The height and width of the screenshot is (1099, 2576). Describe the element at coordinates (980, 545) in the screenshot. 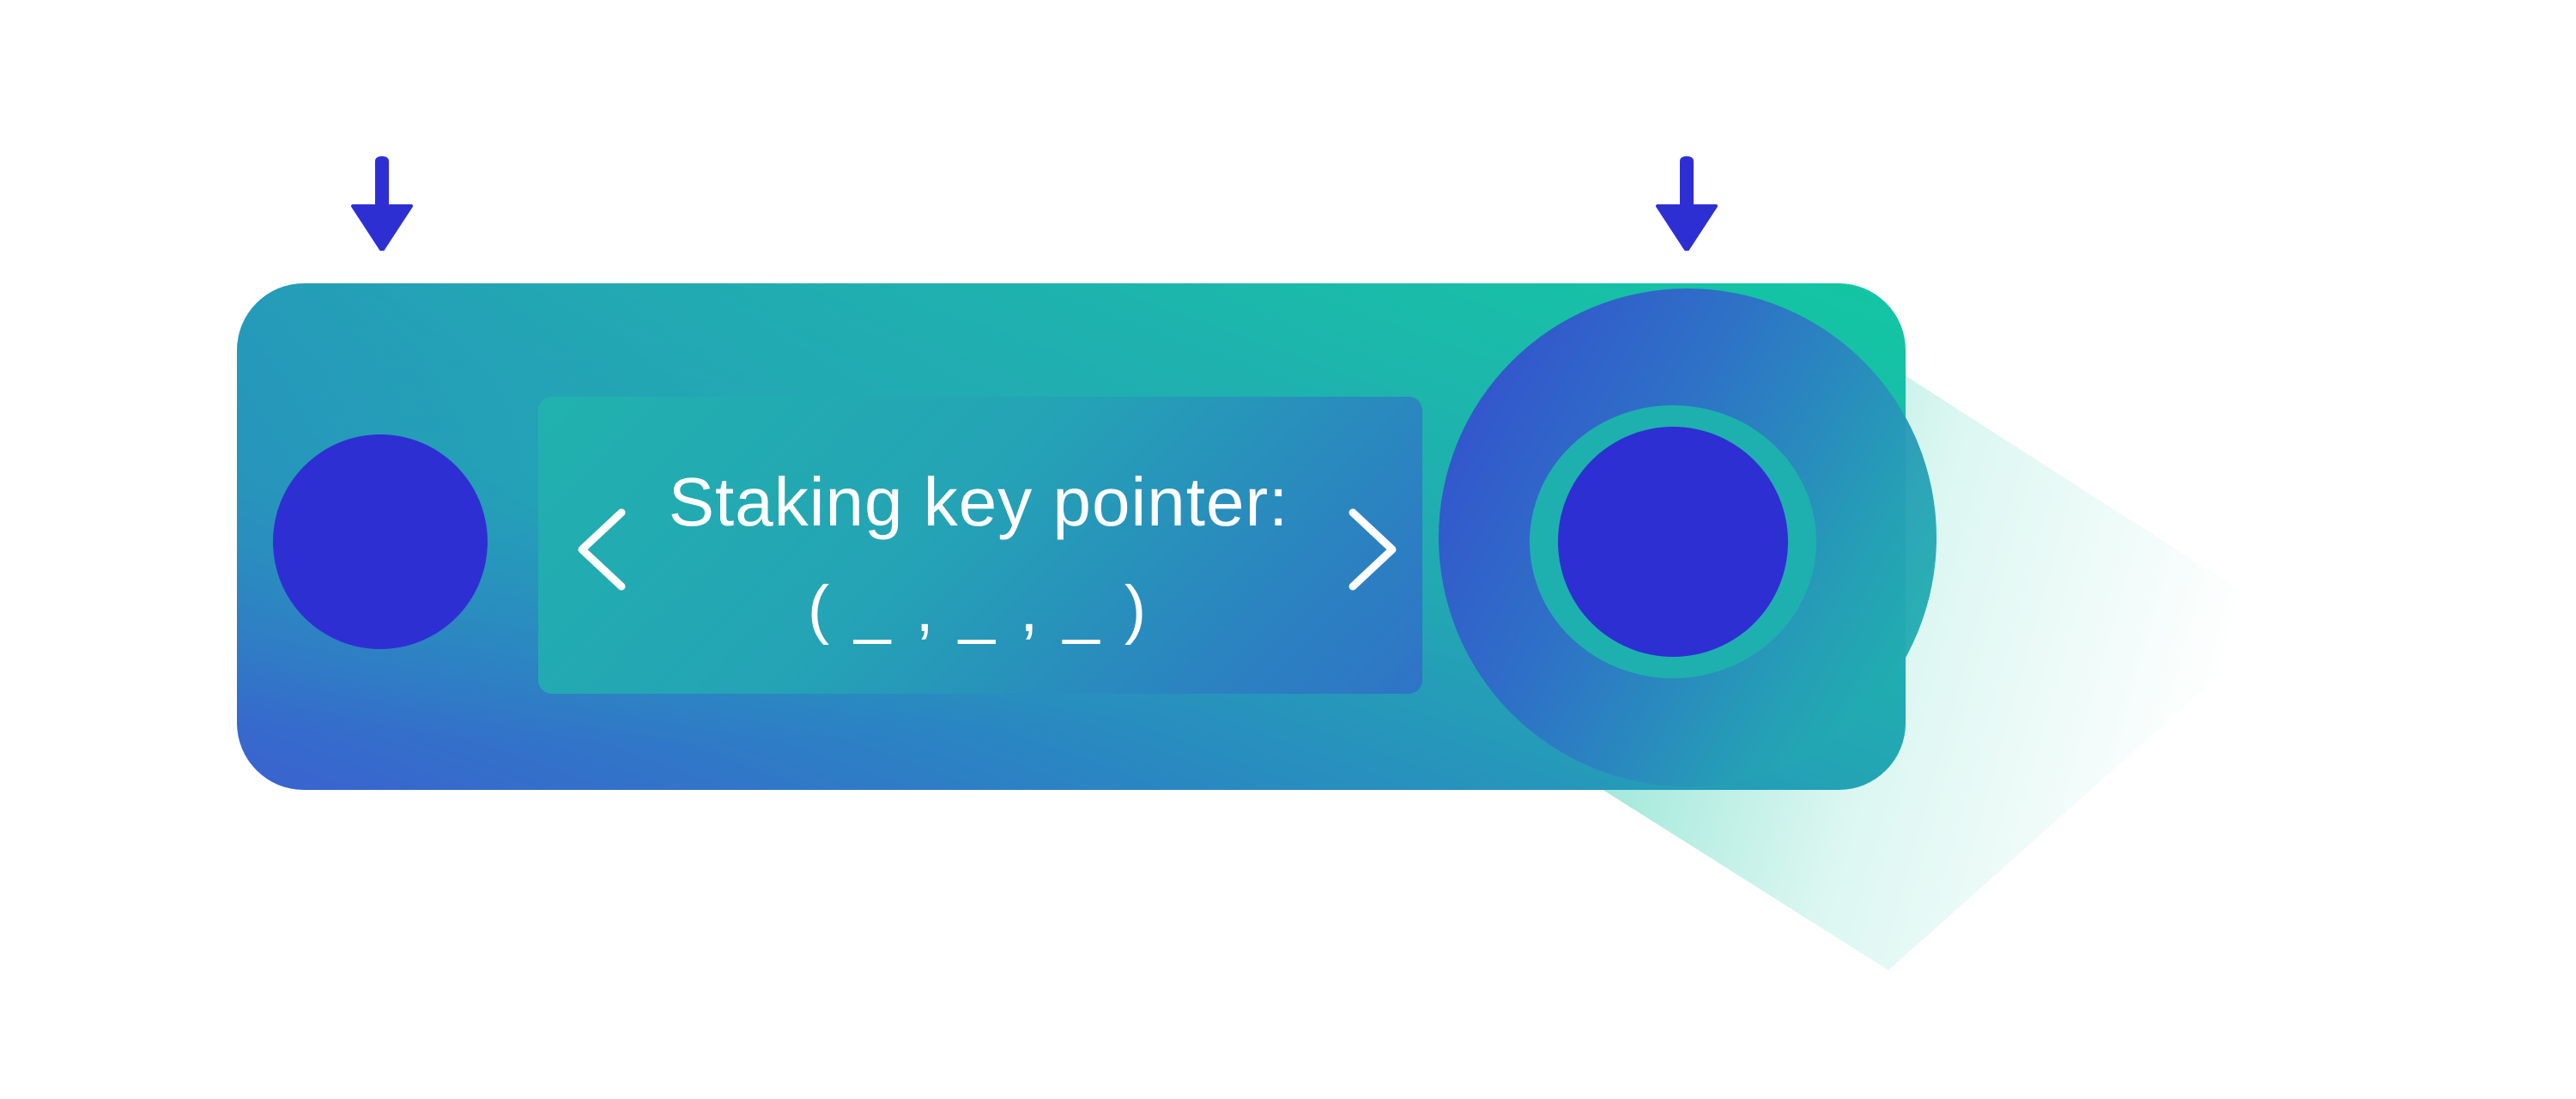

I see `device-screen` at that location.